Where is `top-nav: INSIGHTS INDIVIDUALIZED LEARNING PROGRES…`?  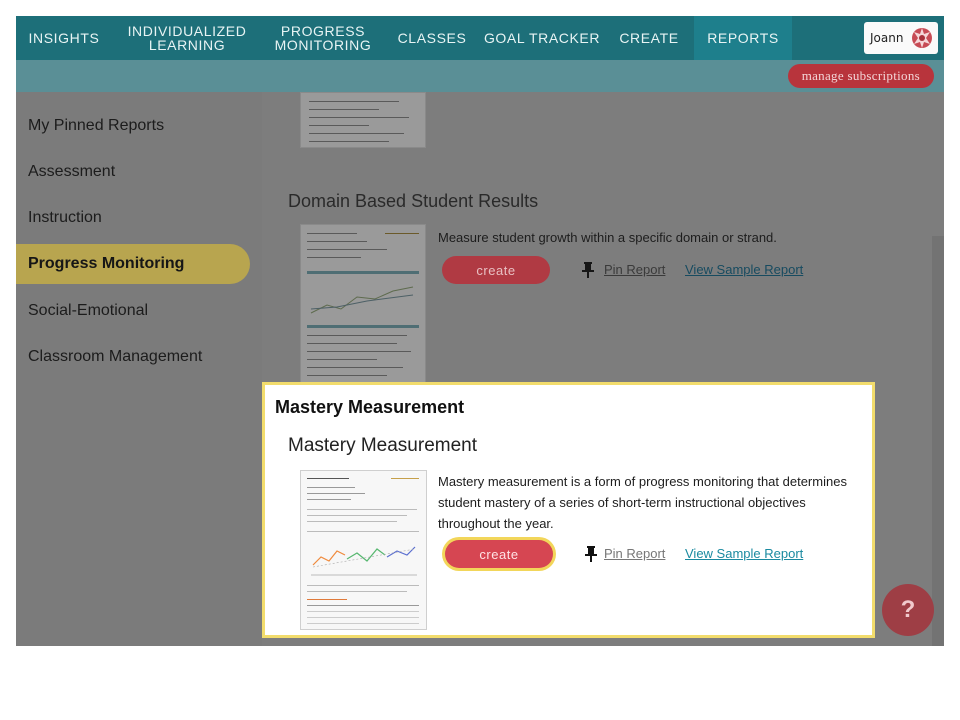
top-nav: INSIGHTS INDIVIDUALIZED LEARNING PROGRES… is located at coordinates (480, 38).